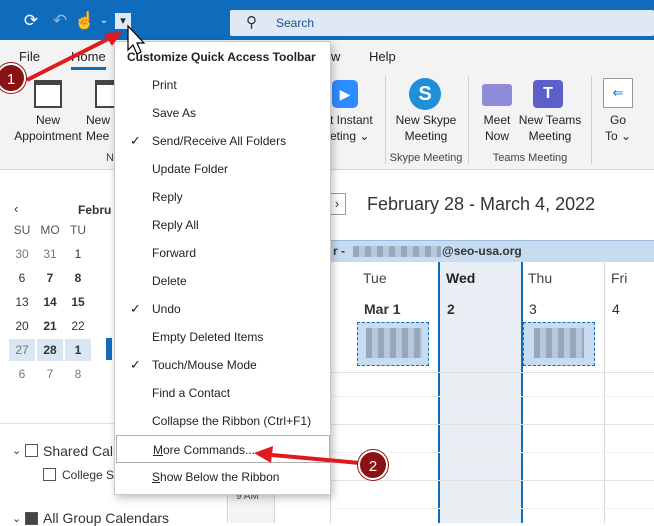 The height and width of the screenshot is (526, 654). Describe the element at coordinates (373, 465) in the screenshot. I see `step-2-badge: 2` at that location.